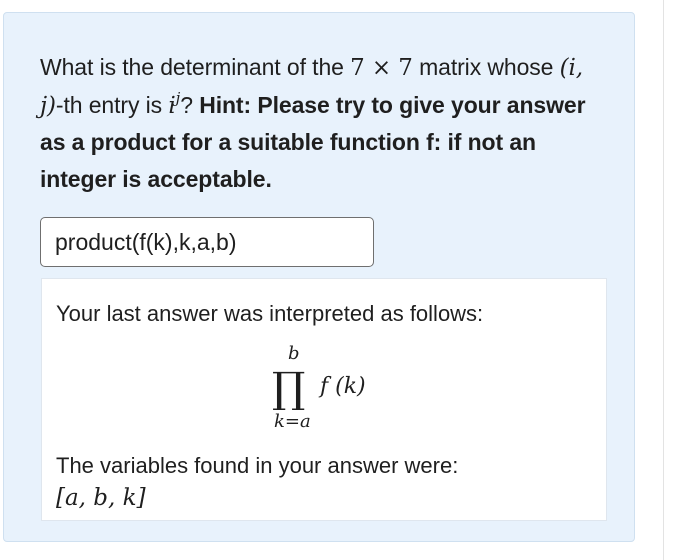  I want to click on product-symbol: ∏, so click(289, 387).